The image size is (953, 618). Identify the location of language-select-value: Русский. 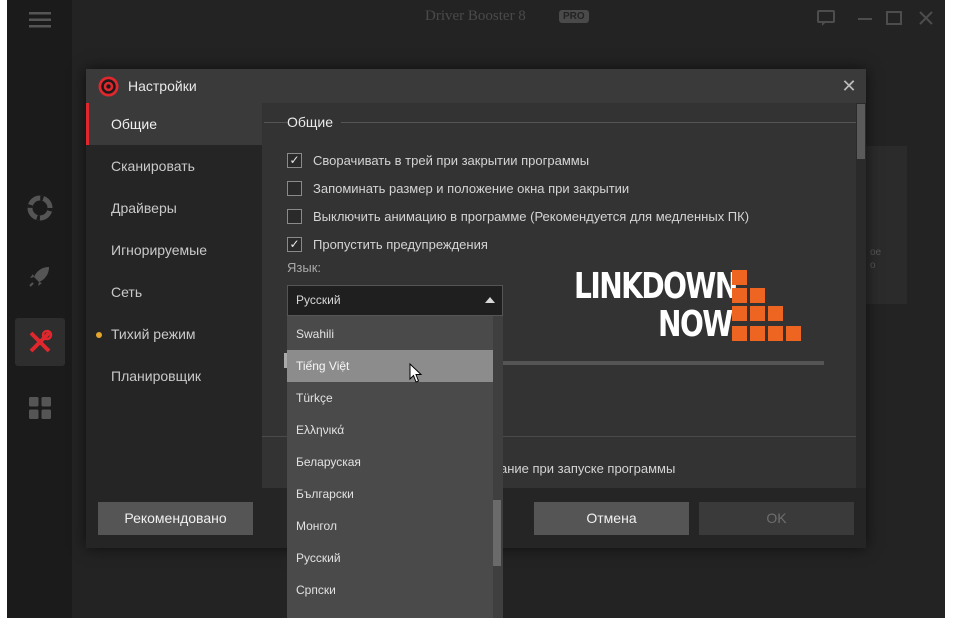
(318, 300).